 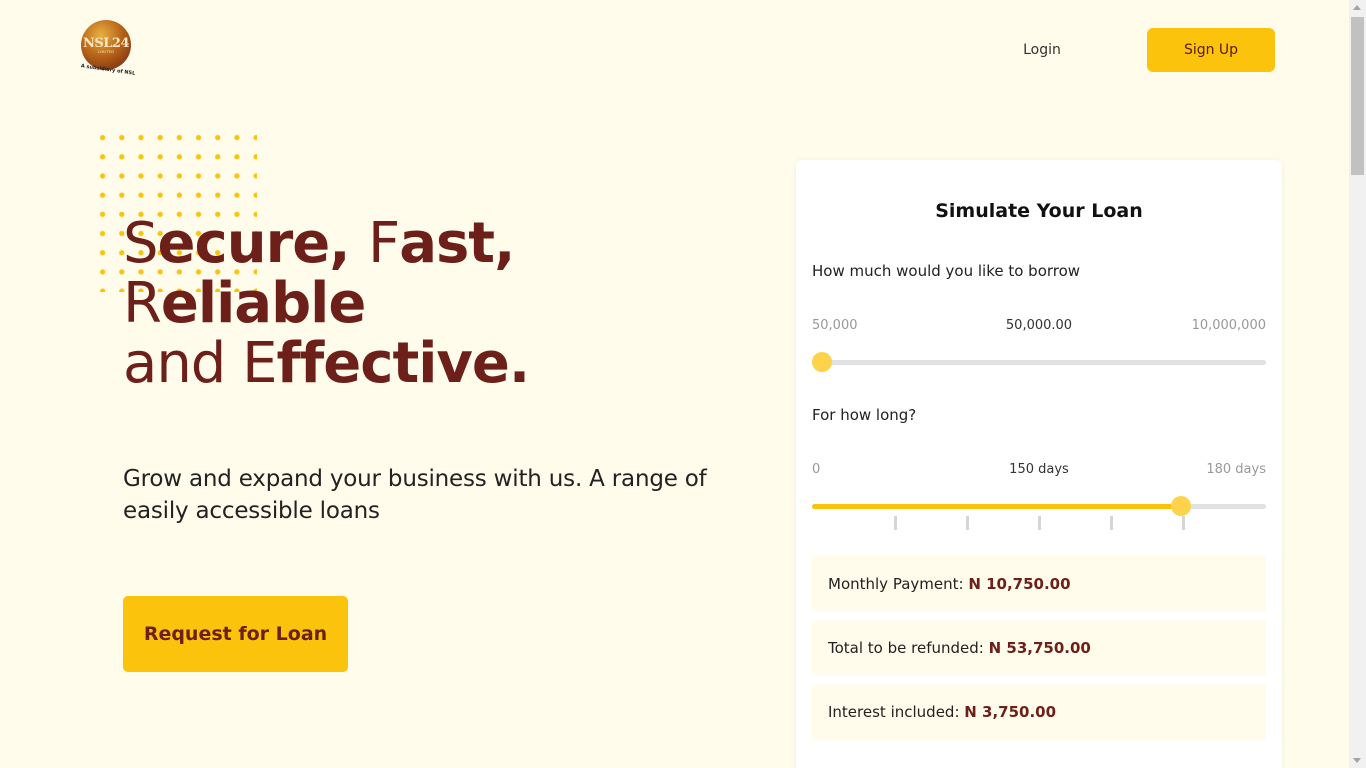 I want to click on total-refund-row: Total to be refunded: N 53,750.00, so click(x=1039, y=648).